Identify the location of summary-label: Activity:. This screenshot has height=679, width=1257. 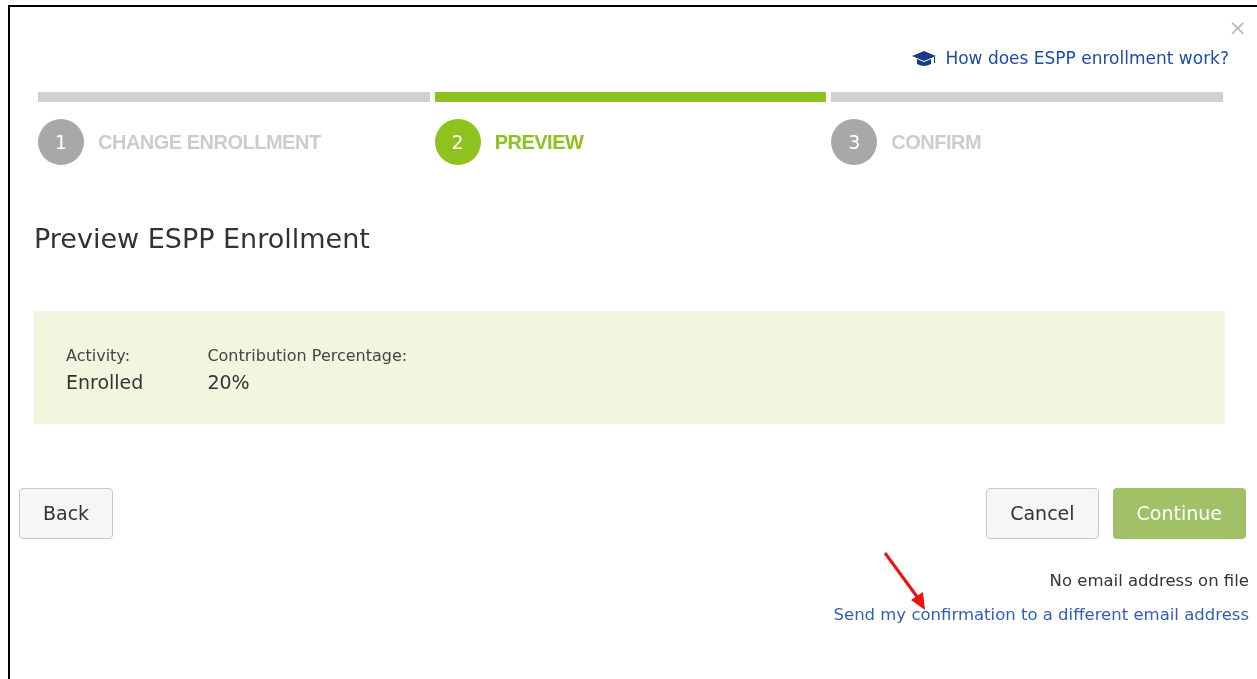
(99, 355).